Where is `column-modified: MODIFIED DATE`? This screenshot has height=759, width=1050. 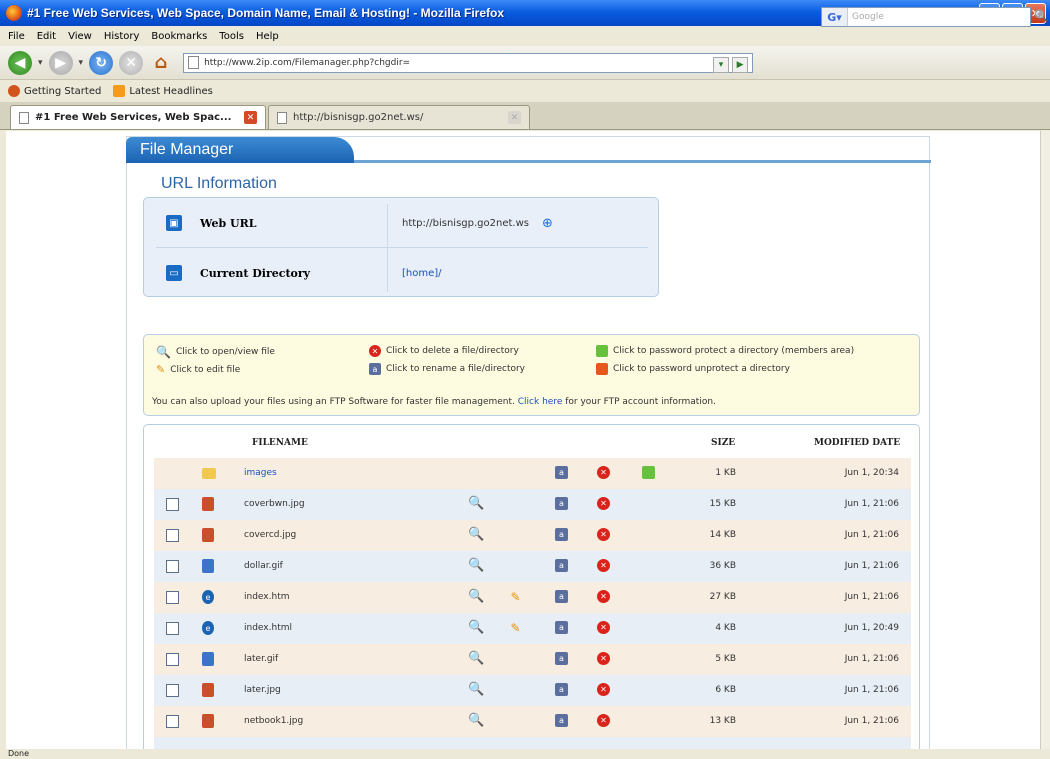 column-modified: MODIFIED DATE is located at coordinates (857, 443).